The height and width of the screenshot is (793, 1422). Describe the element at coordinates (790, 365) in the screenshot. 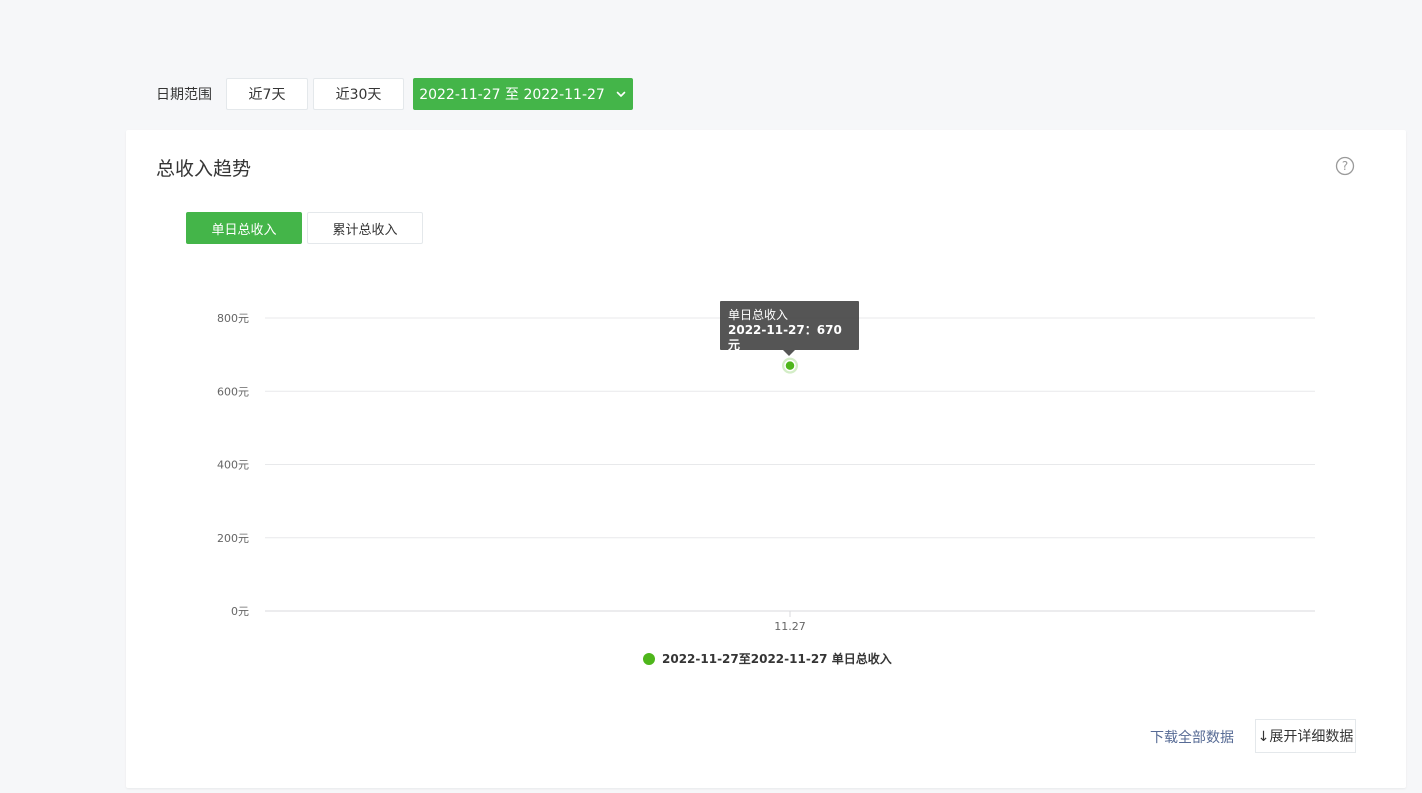

I see `data-point` at that location.